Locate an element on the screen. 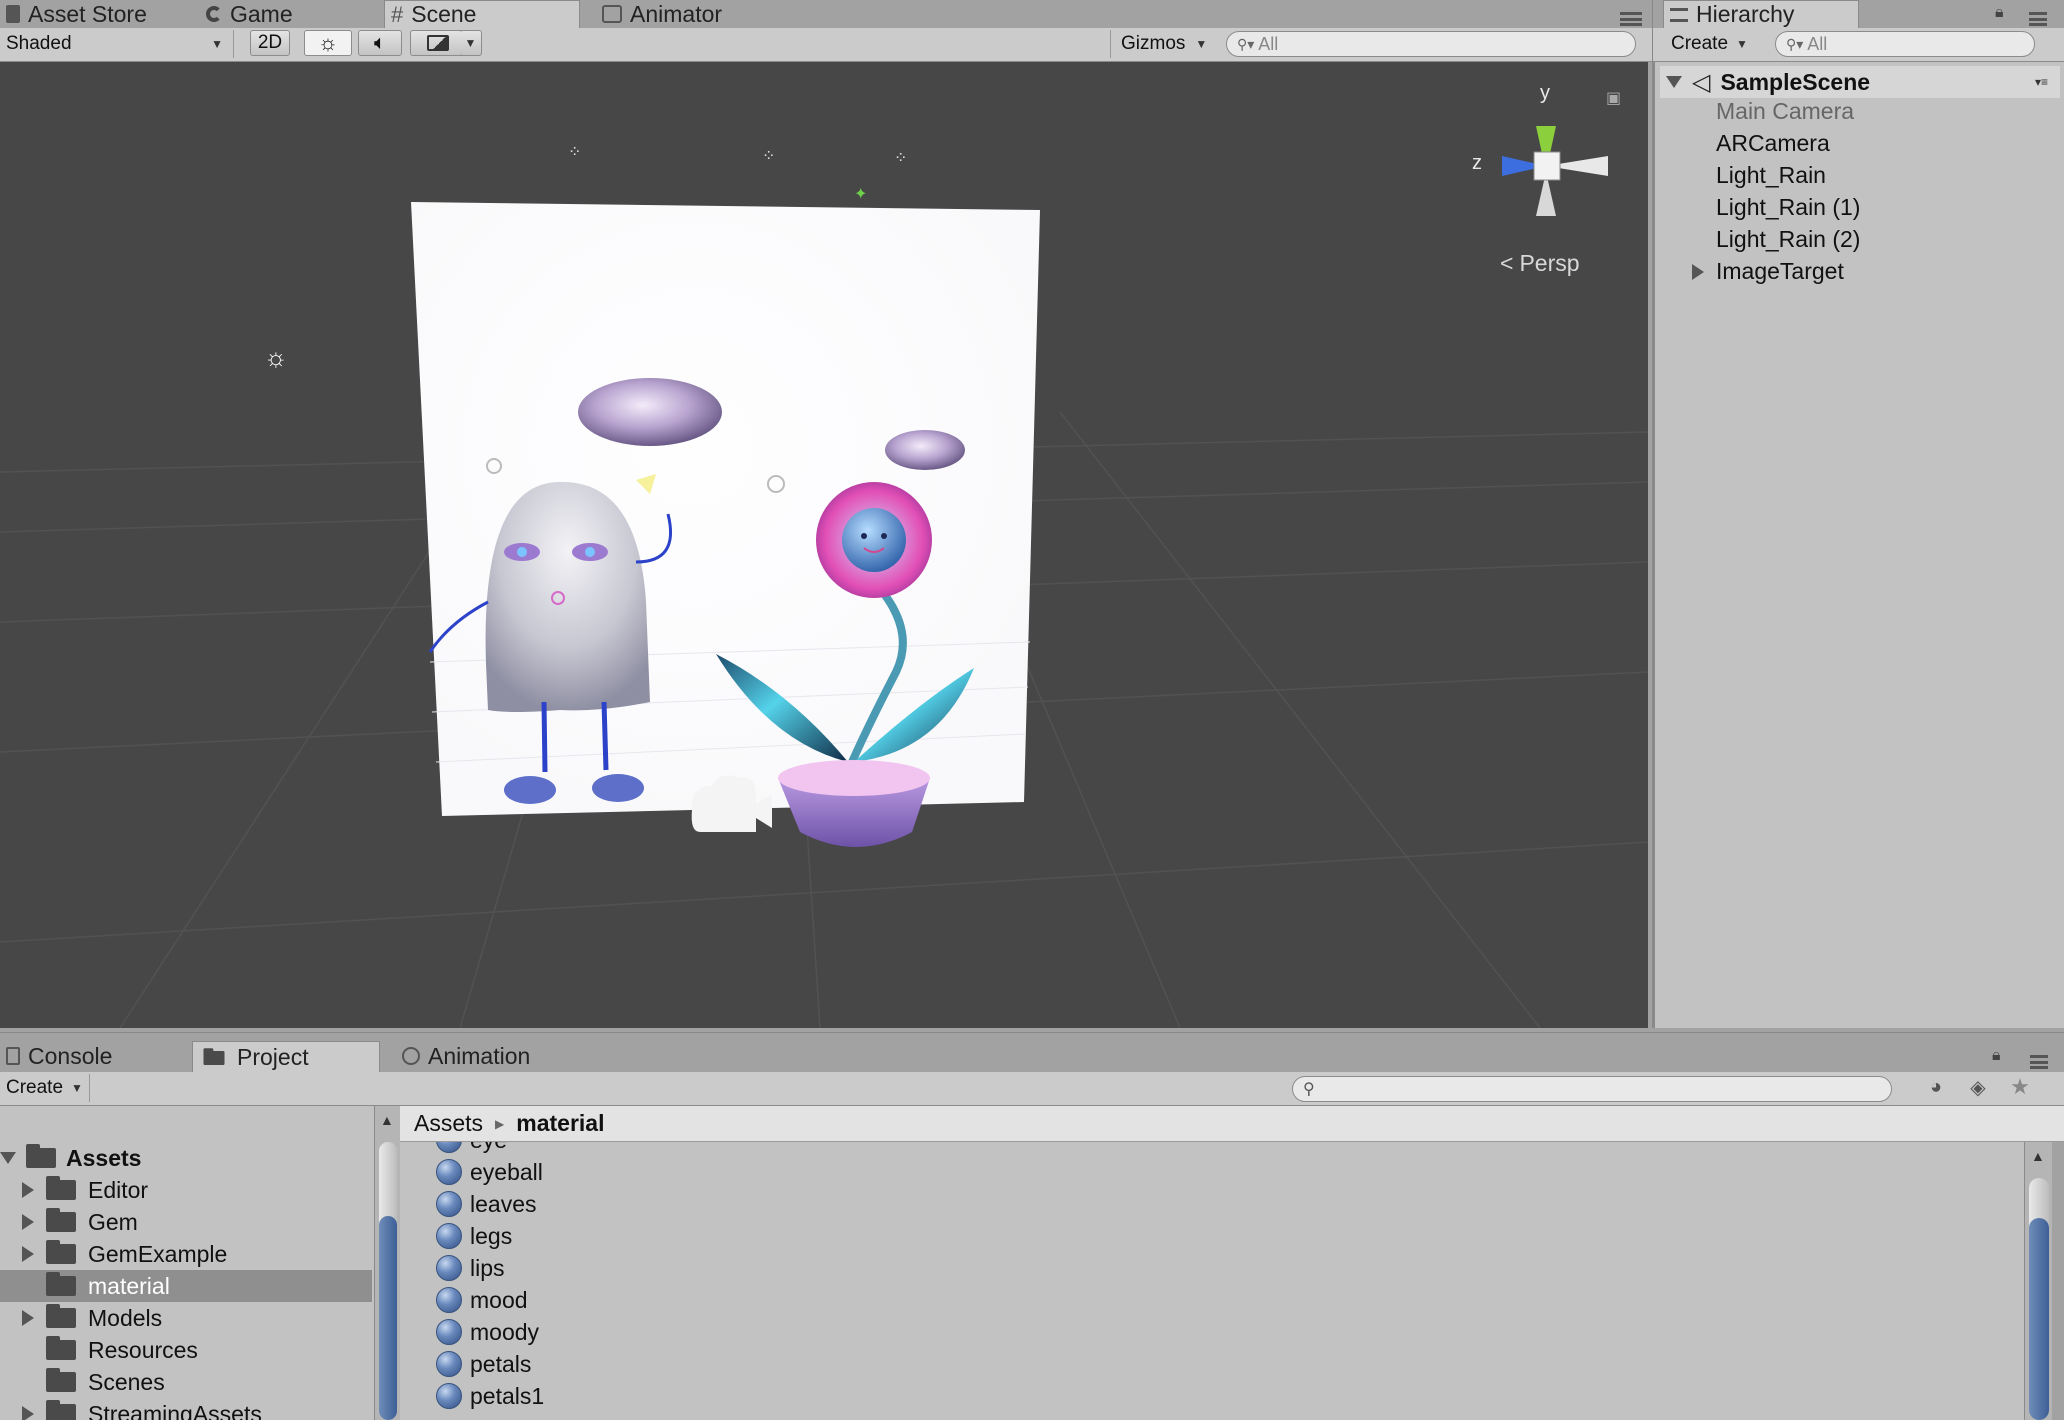  gizmos-dropdown: Gizmos ▼ is located at coordinates (1160, 44).